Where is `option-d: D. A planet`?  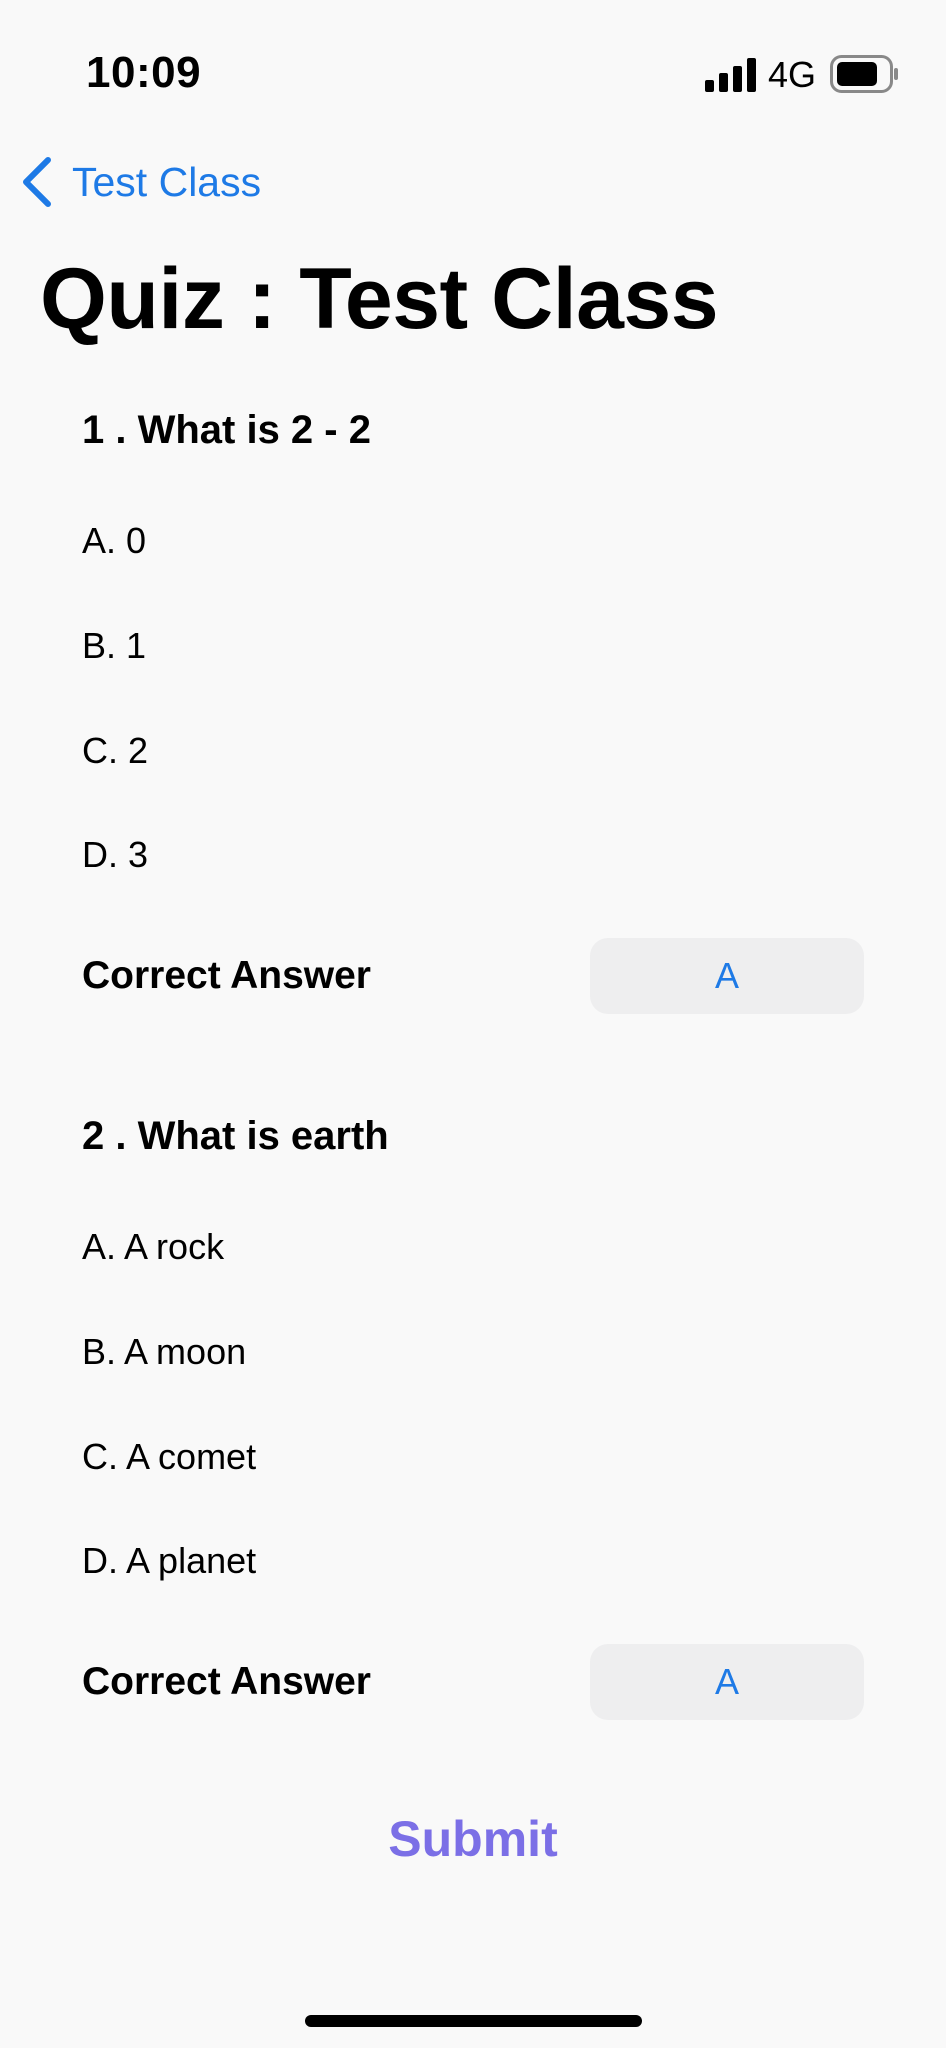
option-d: D. A planet is located at coordinates (169, 1560).